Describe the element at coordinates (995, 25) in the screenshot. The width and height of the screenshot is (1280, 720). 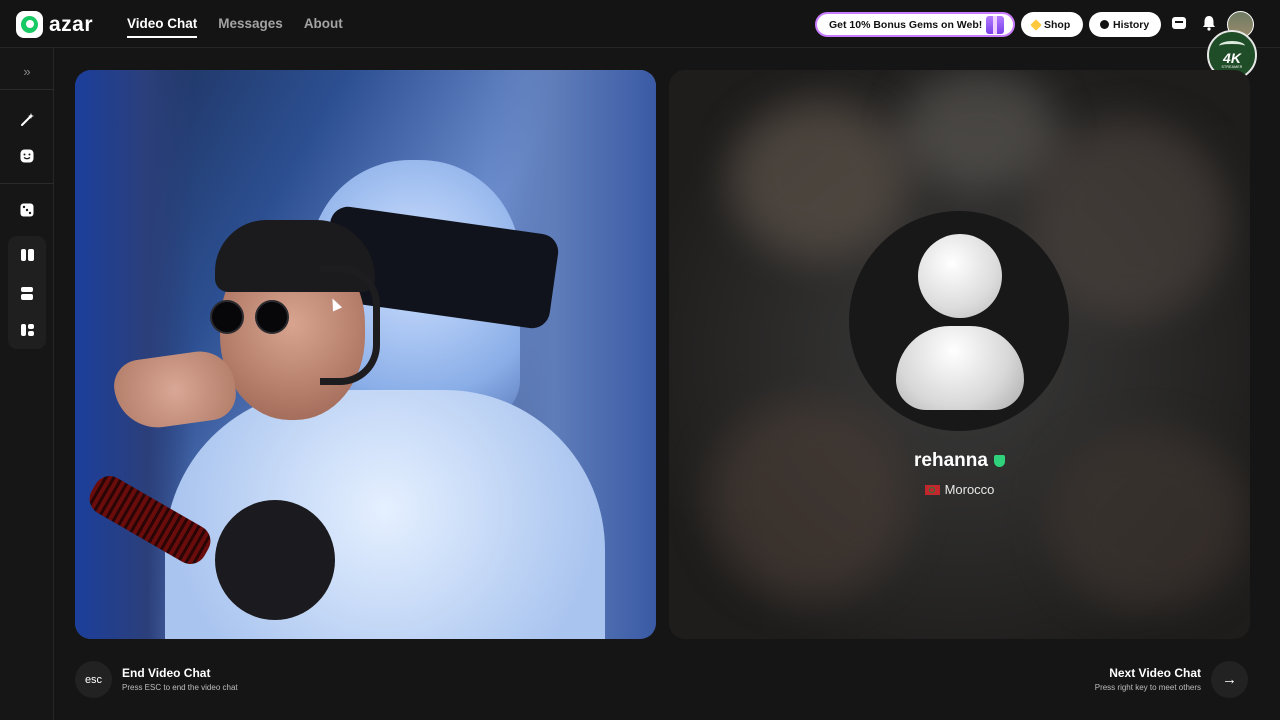
I see `gift-icon` at that location.